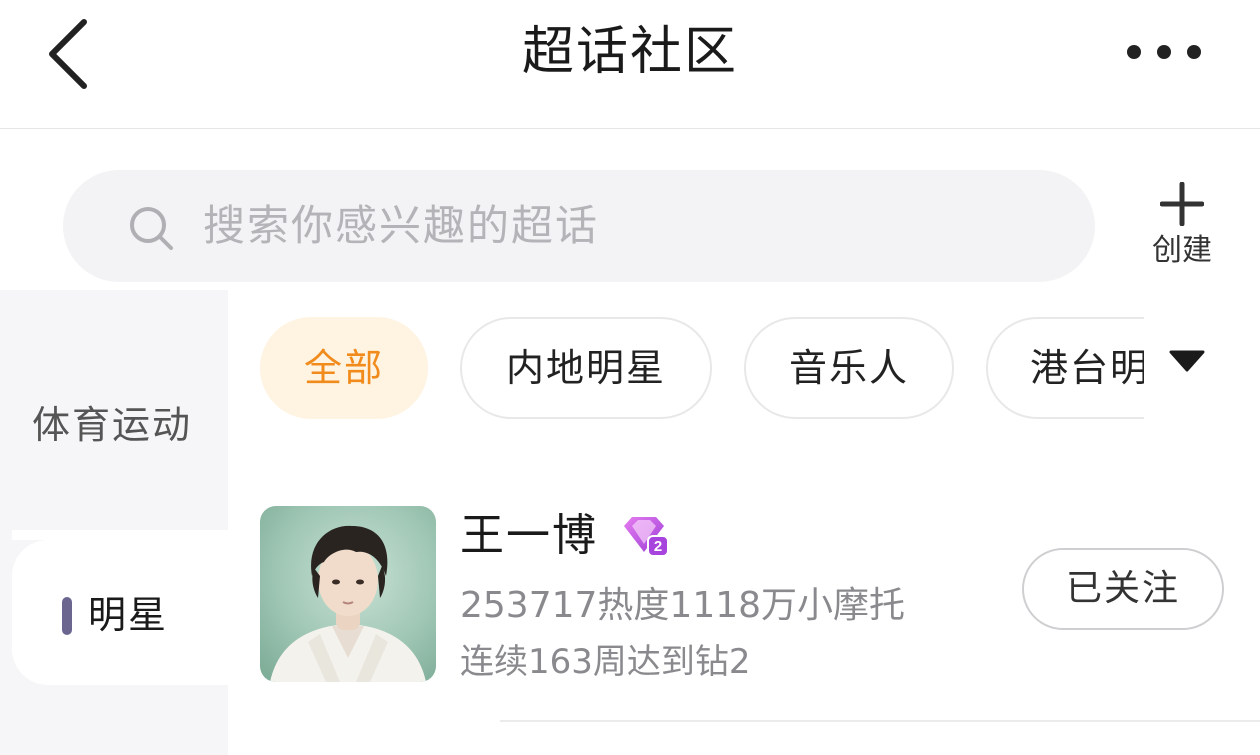 Image resolution: width=1260 pixels, height=755 pixels. I want to click on more-horizontal-icon, so click(1164, 52).